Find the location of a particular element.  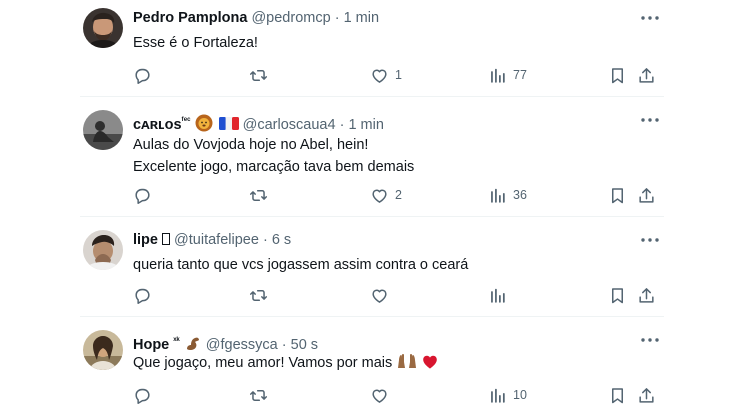

view-count: 10 is located at coordinates (520, 395).